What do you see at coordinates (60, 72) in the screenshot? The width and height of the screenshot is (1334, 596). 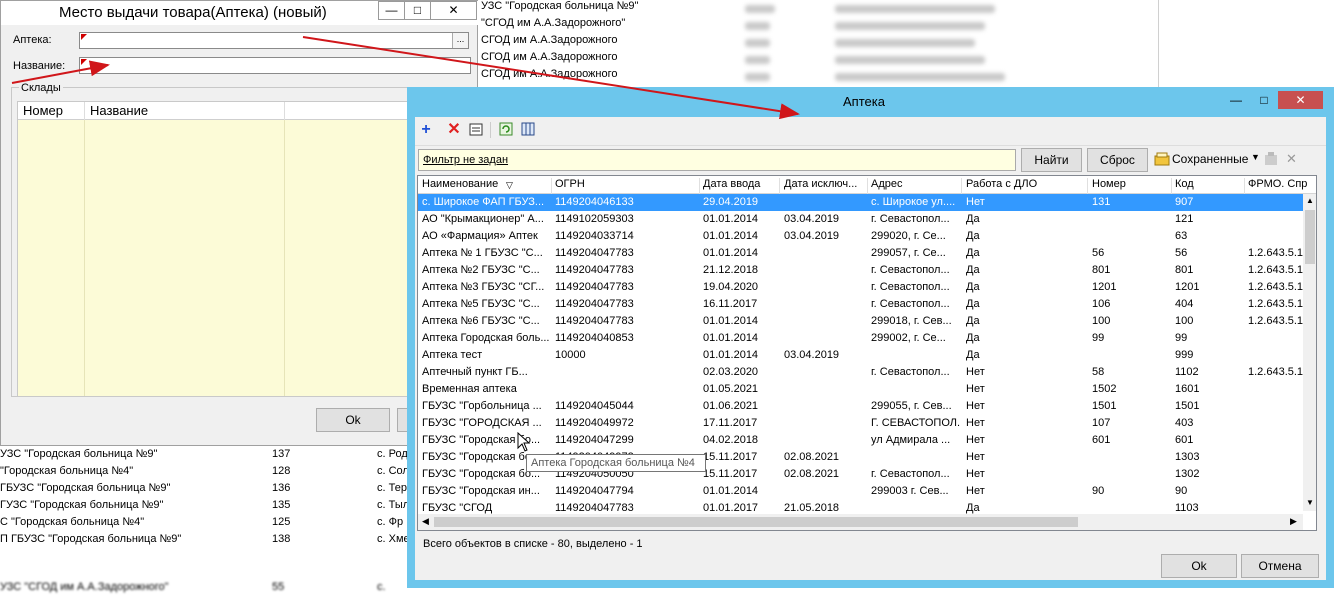 I see `arrow-to-name-field` at bounding box center [60, 72].